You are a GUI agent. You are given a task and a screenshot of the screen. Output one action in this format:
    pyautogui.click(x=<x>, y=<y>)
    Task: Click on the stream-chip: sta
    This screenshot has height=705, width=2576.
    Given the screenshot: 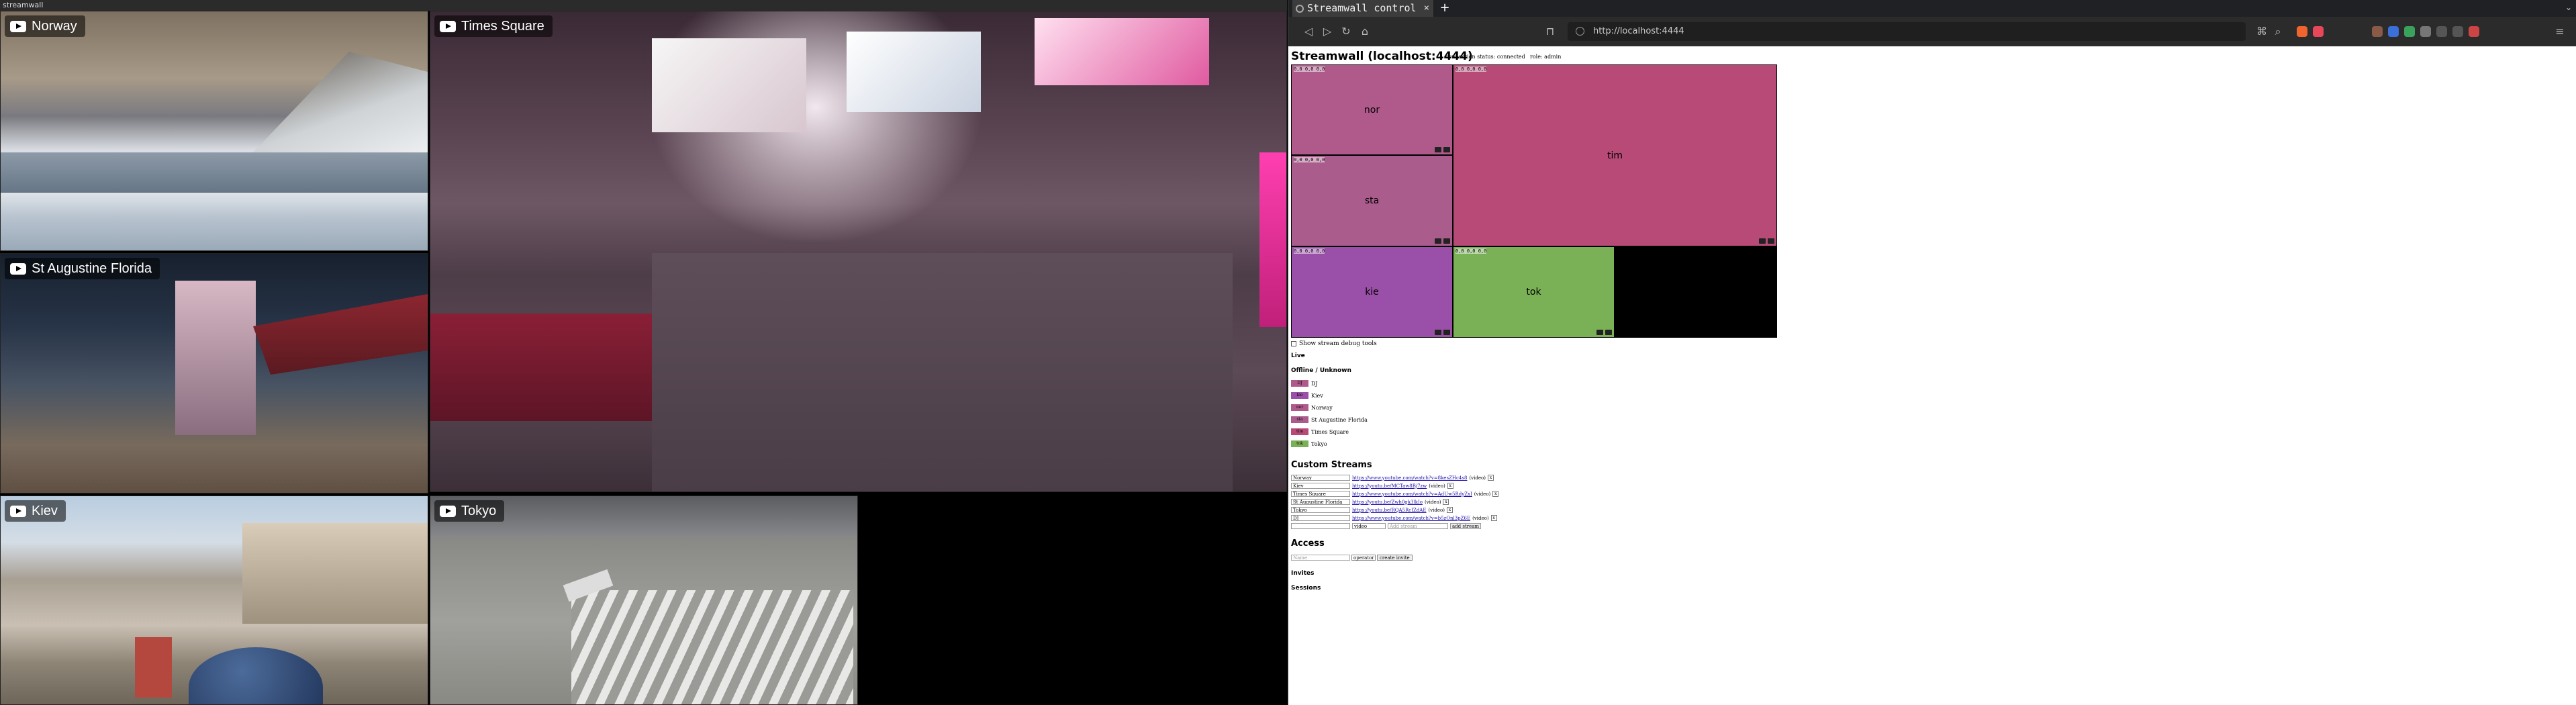 What is the action you would take?
    pyautogui.click(x=1299, y=419)
    